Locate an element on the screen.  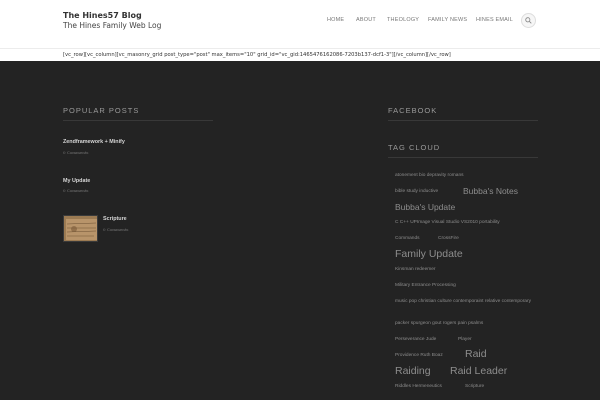
tag-link: Scripture is located at coordinates (474, 386).